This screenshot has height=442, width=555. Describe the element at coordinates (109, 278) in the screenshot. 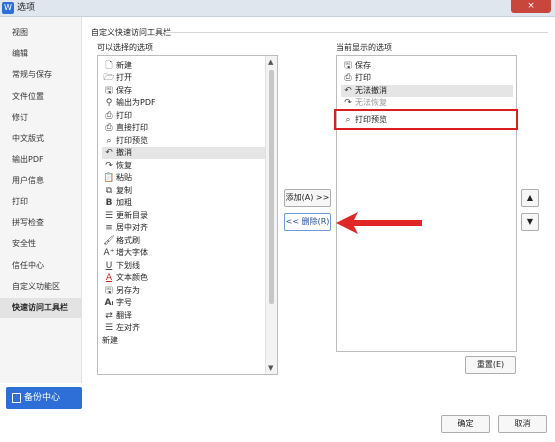

I see `text-color-icon: A` at that location.